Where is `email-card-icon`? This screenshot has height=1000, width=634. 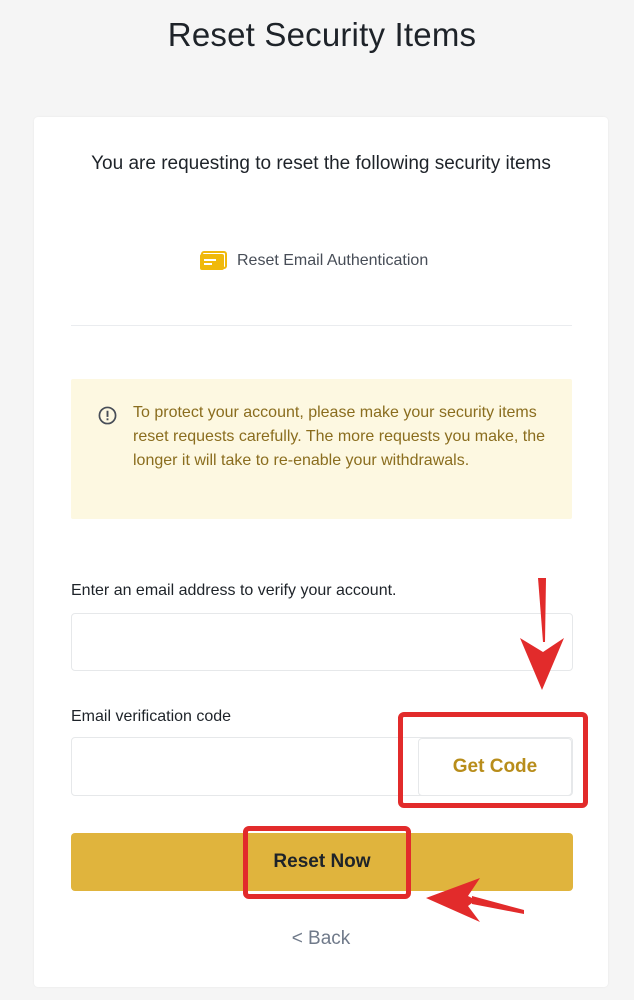
email-card-icon is located at coordinates (213, 260).